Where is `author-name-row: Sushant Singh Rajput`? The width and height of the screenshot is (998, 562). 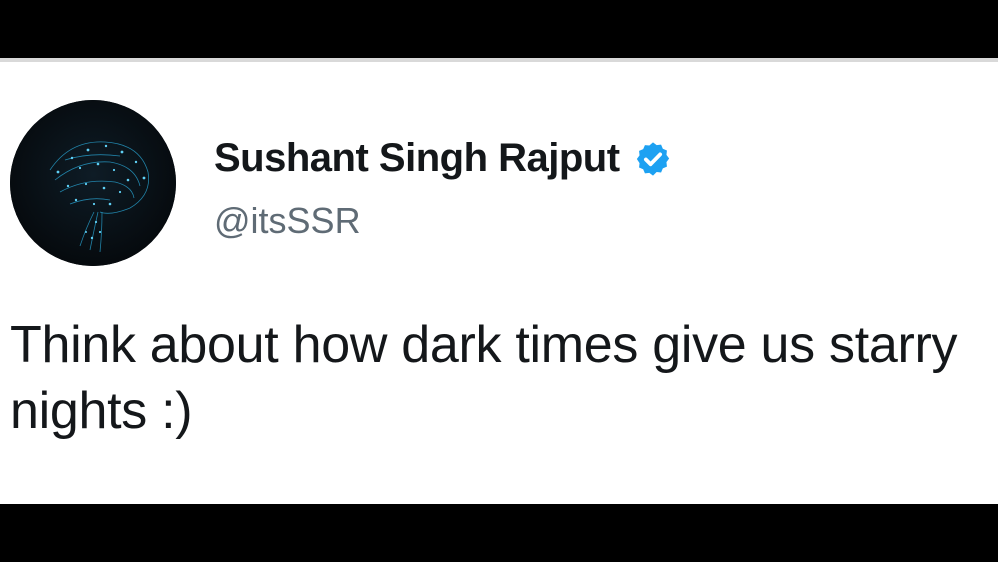 author-name-row: Sushant Singh Rajput is located at coordinates (443, 158).